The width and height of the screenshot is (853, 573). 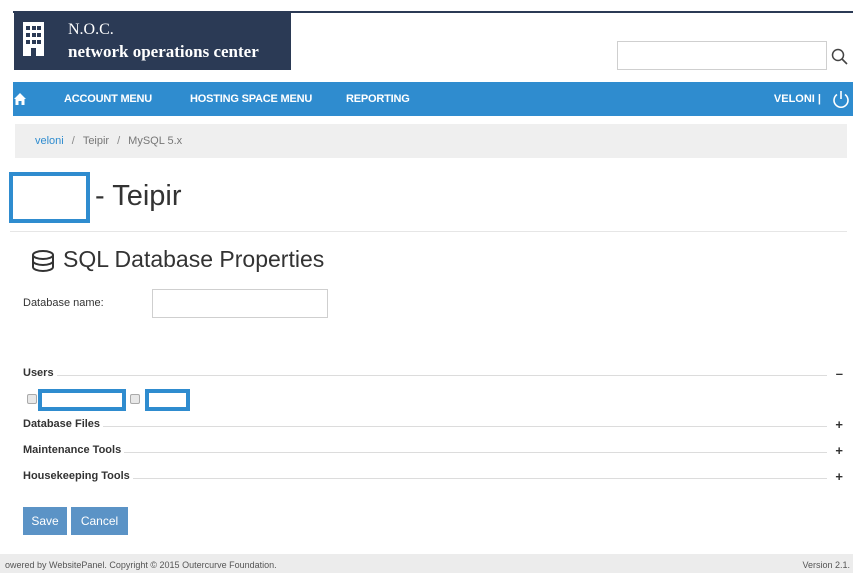 What do you see at coordinates (63, 424) in the screenshot?
I see `group-label-database-files: Database Files` at bounding box center [63, 424].